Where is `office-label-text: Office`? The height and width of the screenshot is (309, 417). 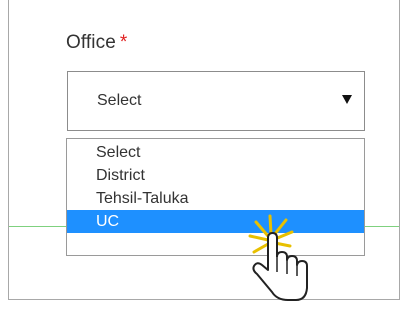
office-label-text: Office is located at coordinates (91, 42).